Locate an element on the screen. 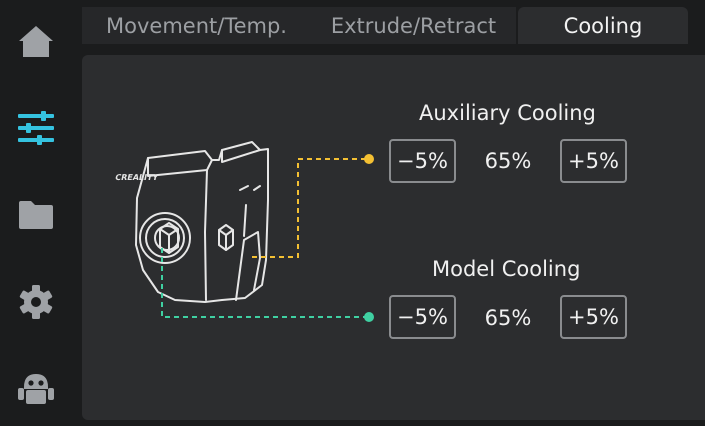 The height and width of the screenshot is (426, 705). auxiliary-connector-dot is located at coordinates (369, 159).